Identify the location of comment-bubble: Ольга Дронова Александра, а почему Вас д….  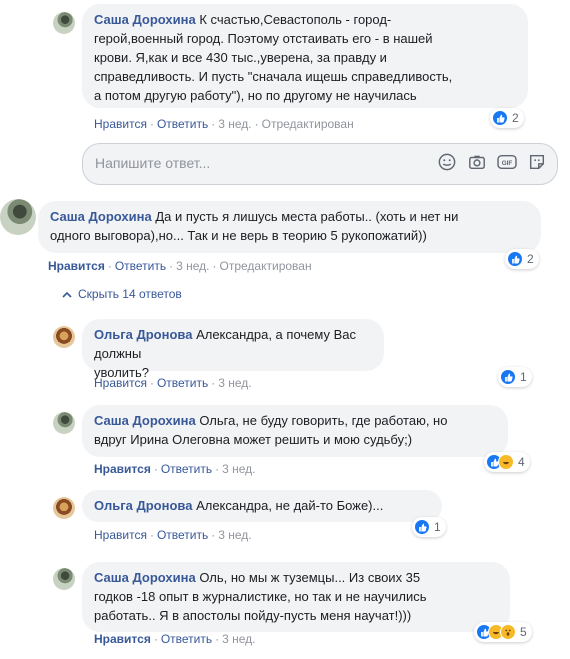
(233, 349).